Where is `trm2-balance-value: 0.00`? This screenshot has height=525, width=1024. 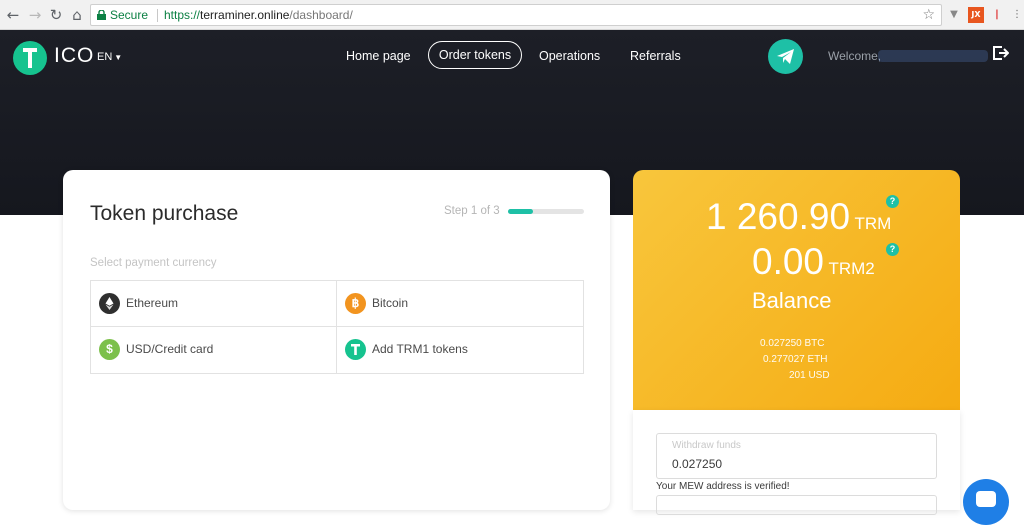 trm2-balance-value: 0.00 is located at coordinates (788, 261).